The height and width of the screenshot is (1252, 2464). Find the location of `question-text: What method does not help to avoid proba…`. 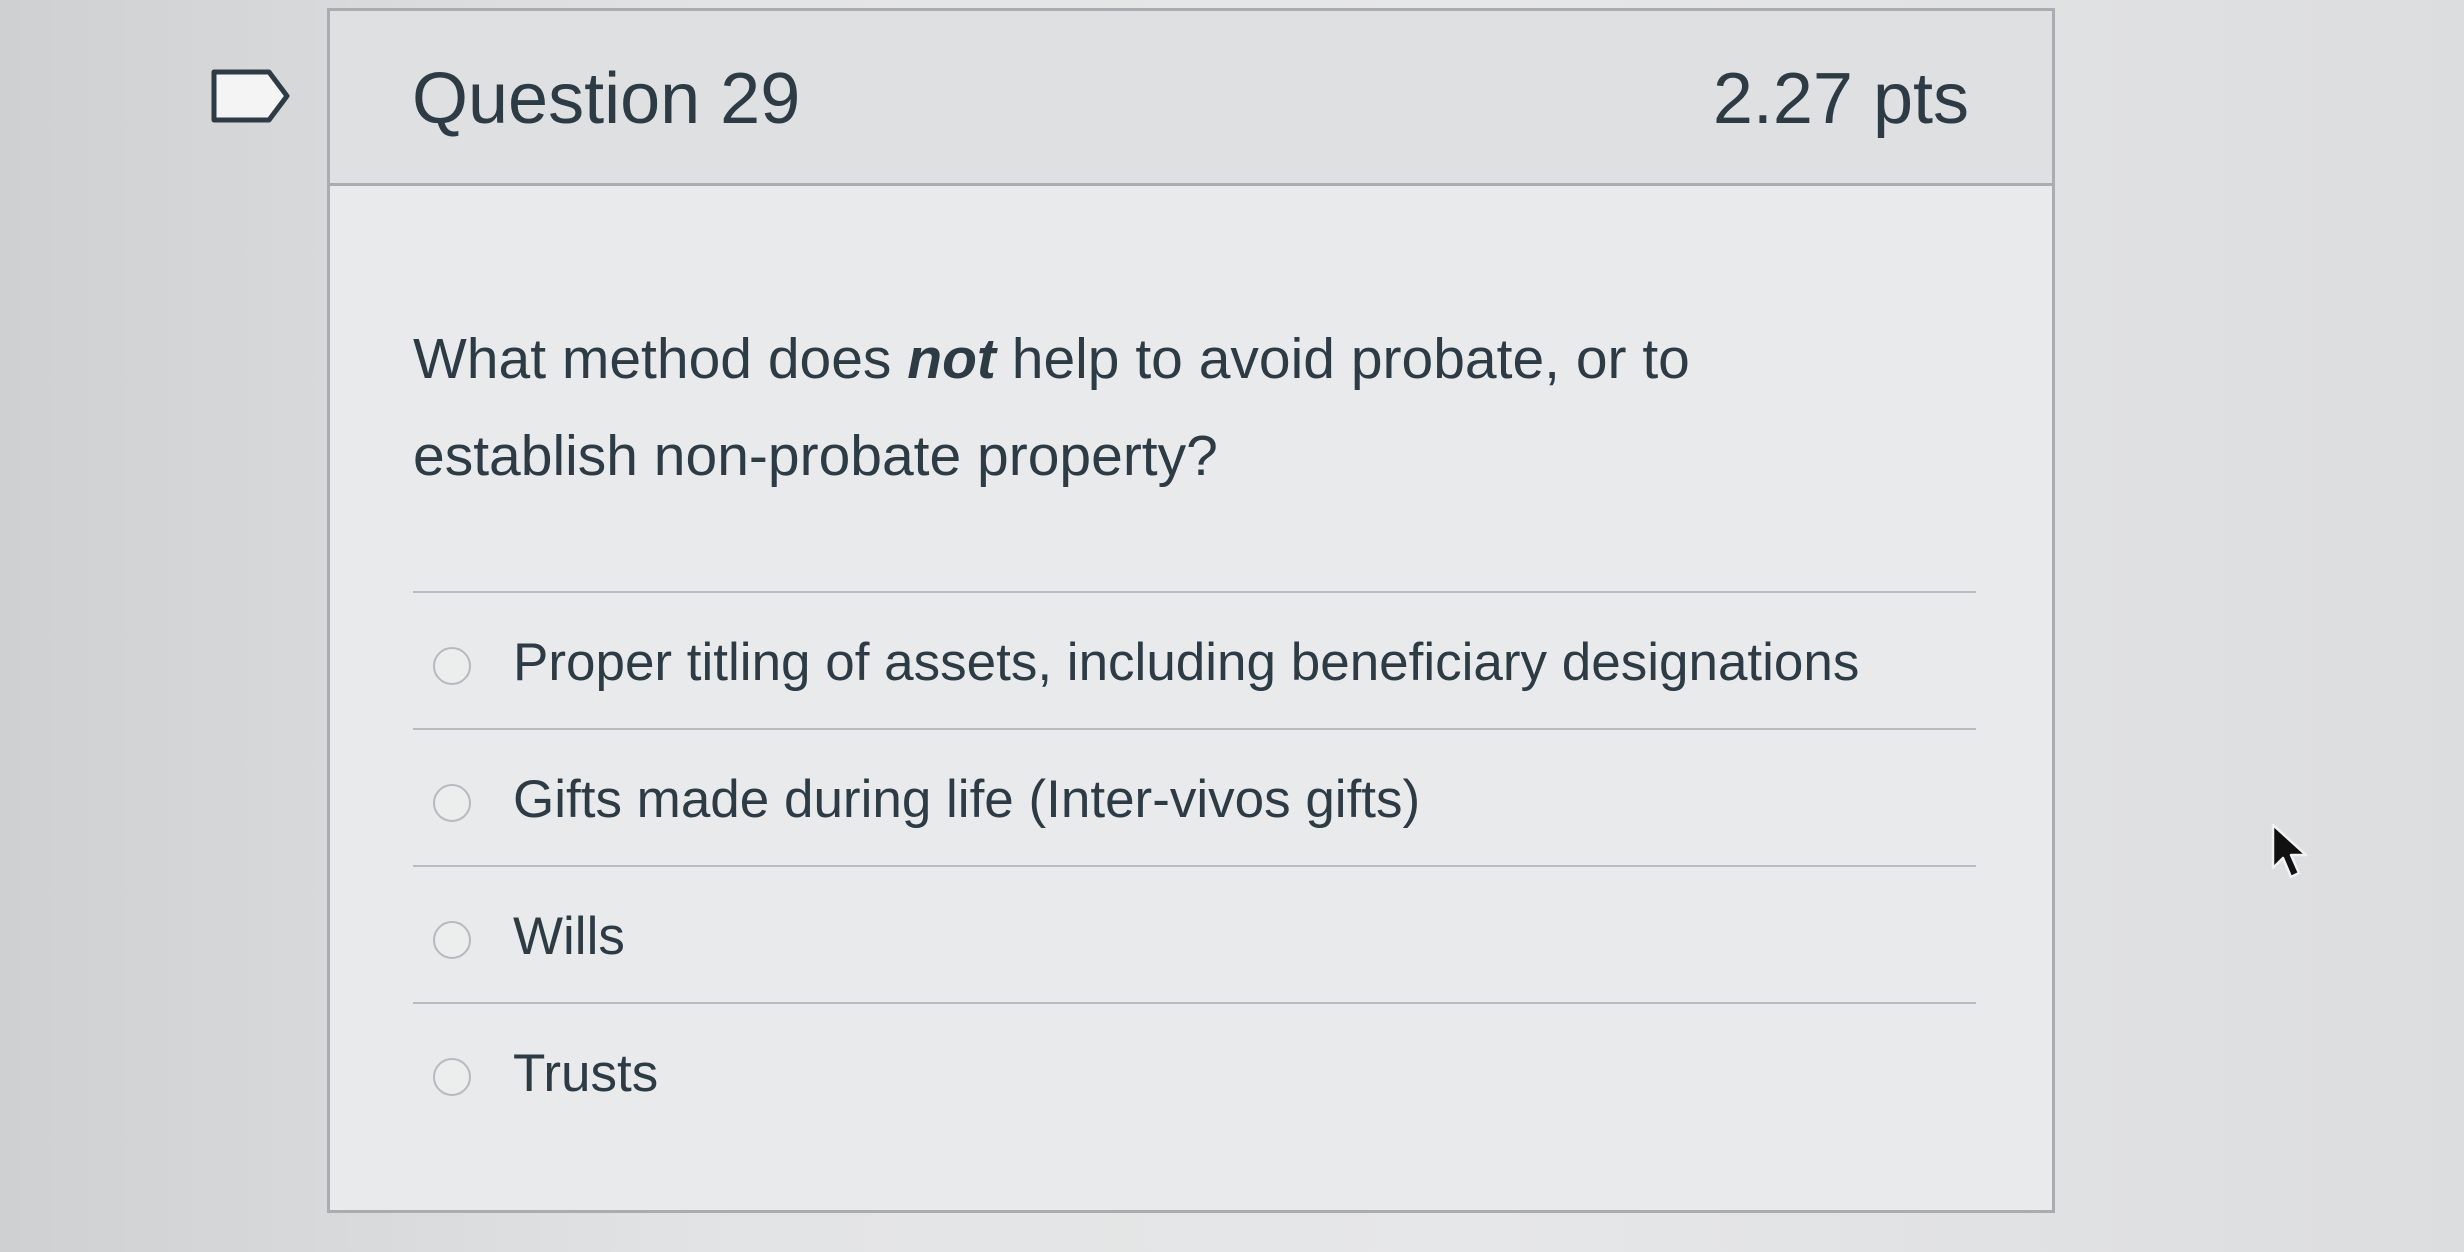

question-text: What method does not help to avoid proba… is located at coordinates (1163, 408).